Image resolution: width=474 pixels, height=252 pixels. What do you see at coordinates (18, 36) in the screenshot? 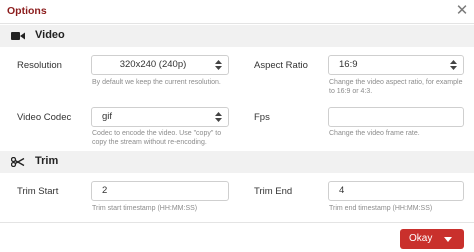
I see `video-camera-icon` at bounding box center [18, 36].